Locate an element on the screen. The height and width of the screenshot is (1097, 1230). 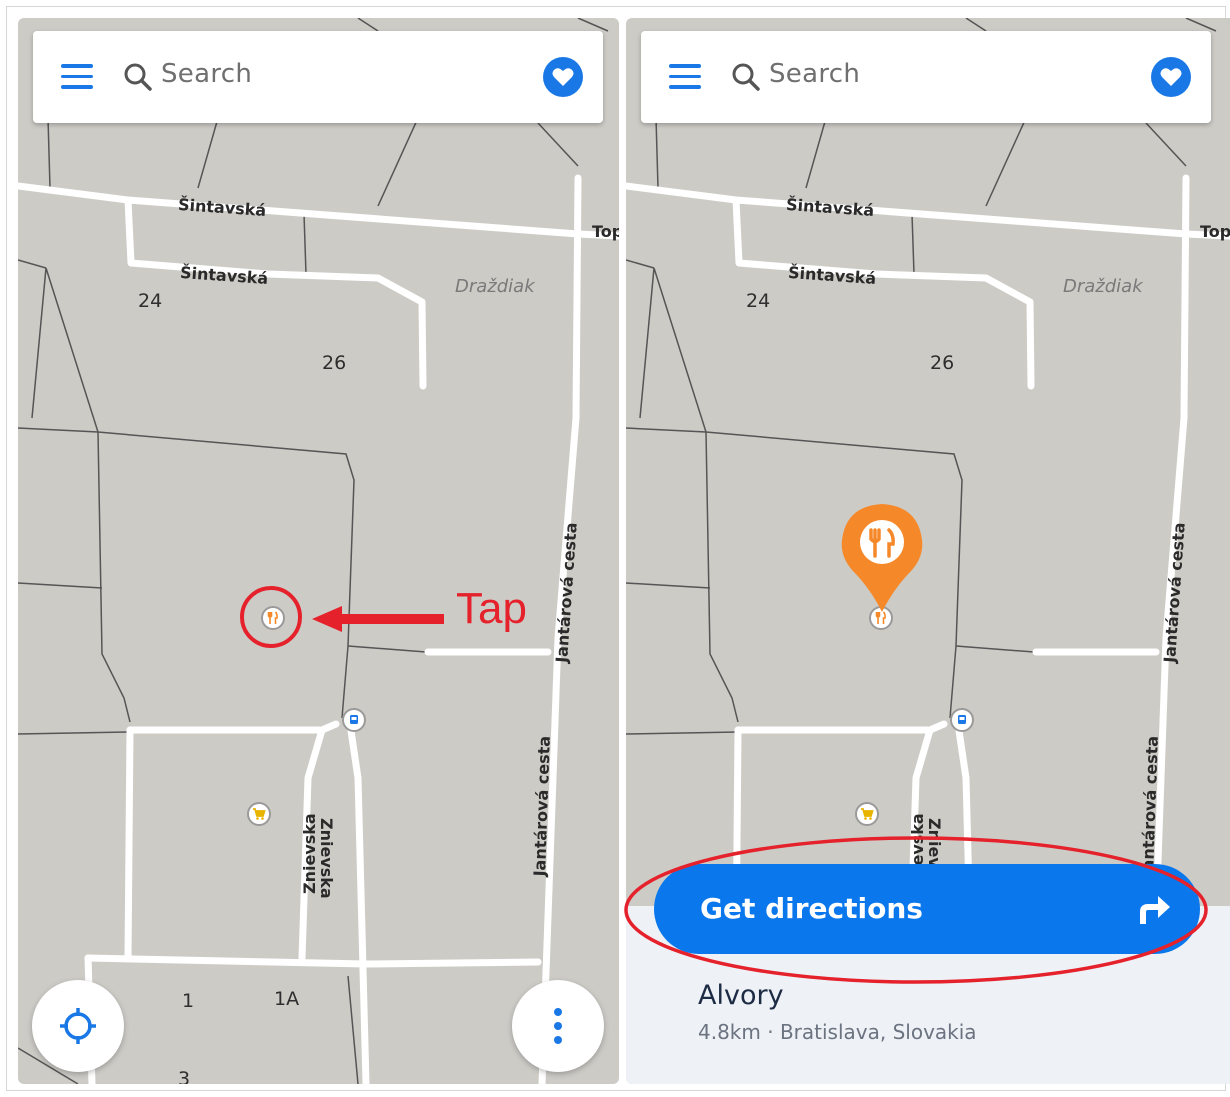
place-meta: 4.8km · Bratislava, Slovakia is located at coordinates (837, 1032).